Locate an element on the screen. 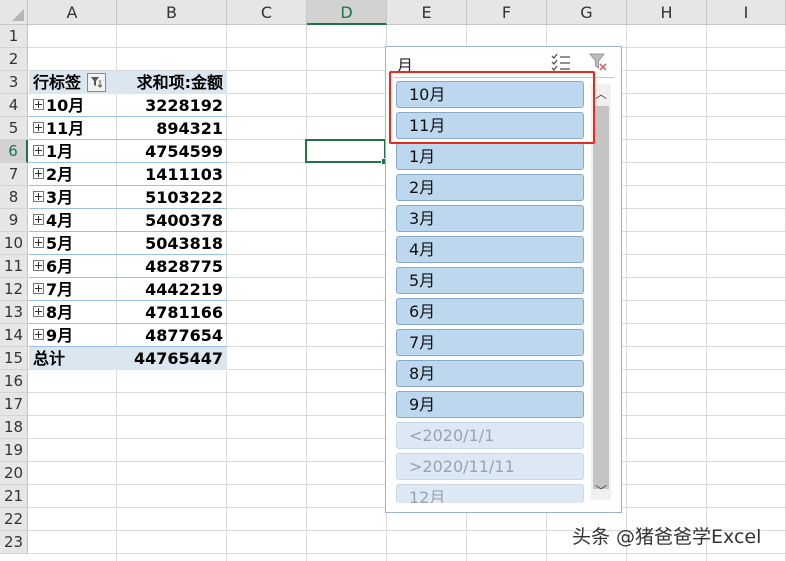  pivot-row-value-text: 4877654 is located at coordinates (184, 335).